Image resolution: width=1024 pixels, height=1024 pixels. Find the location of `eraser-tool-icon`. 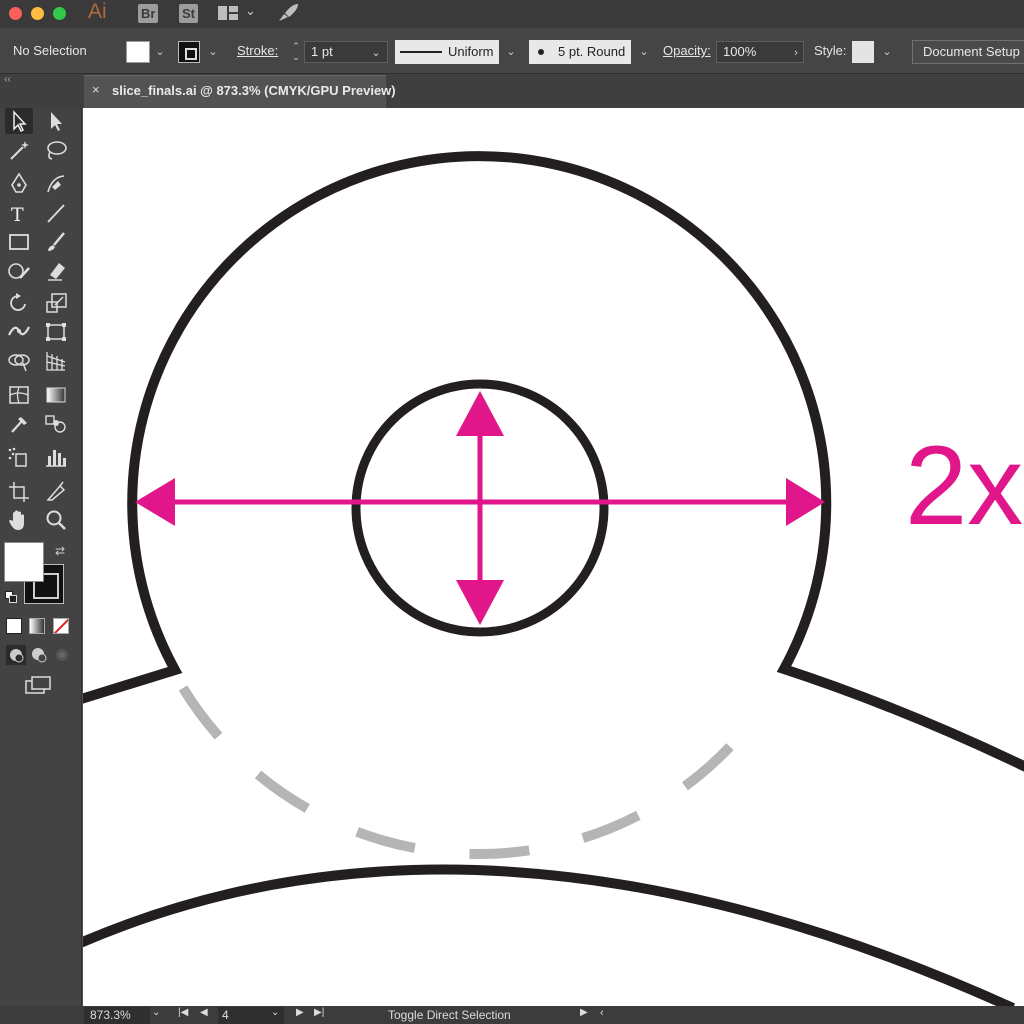

eraser-tool-icon is located at coordinates (56, 271).